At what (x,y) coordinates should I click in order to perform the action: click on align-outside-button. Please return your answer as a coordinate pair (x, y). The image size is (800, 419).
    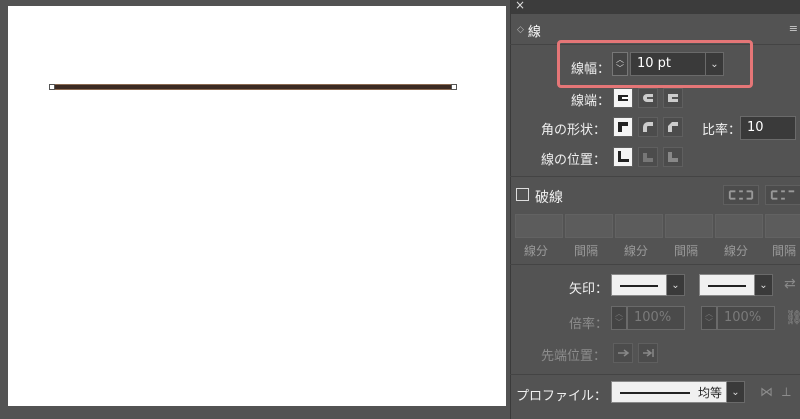
    Looking at the image, I should click on (673, 157).